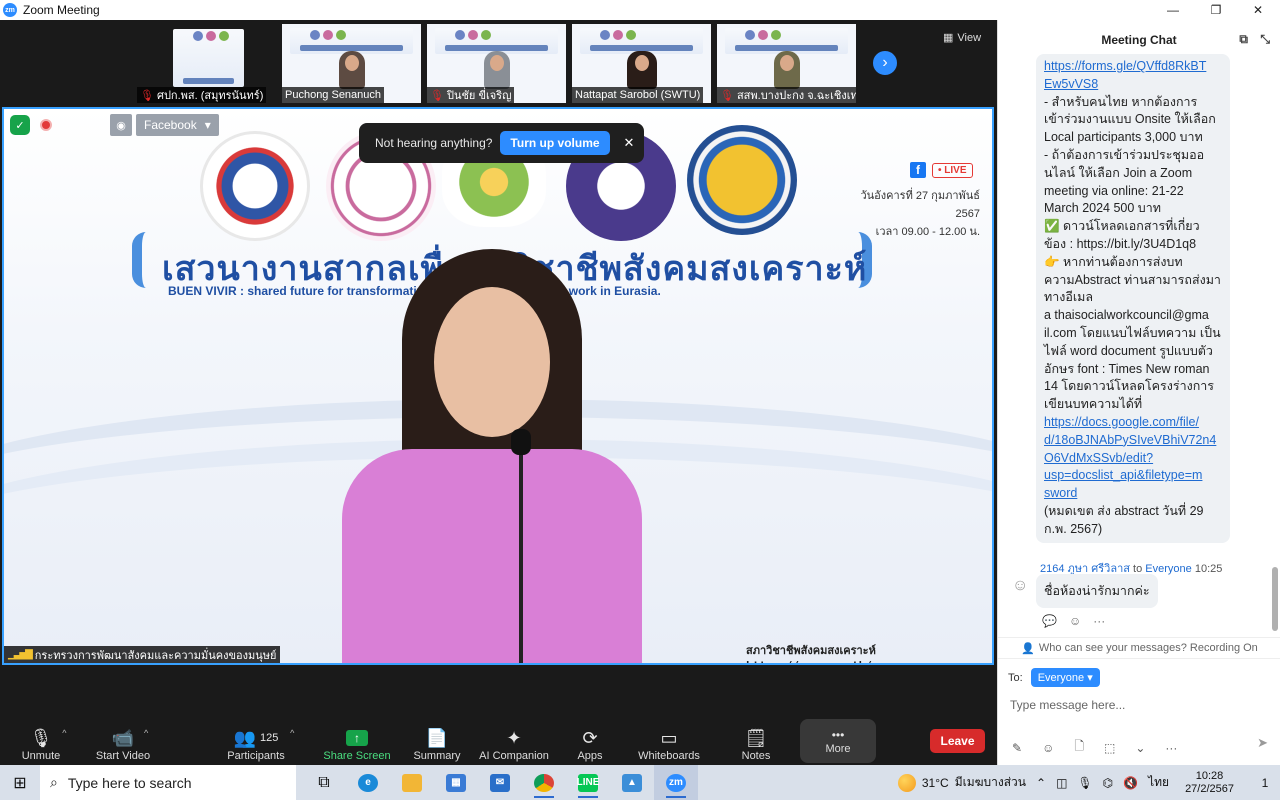 This screenshot has height=800, width=1280. Describe the element at coordinates (669, 756) in the screenshot. I see `whiteboards-label: Whiteboards` at that location.